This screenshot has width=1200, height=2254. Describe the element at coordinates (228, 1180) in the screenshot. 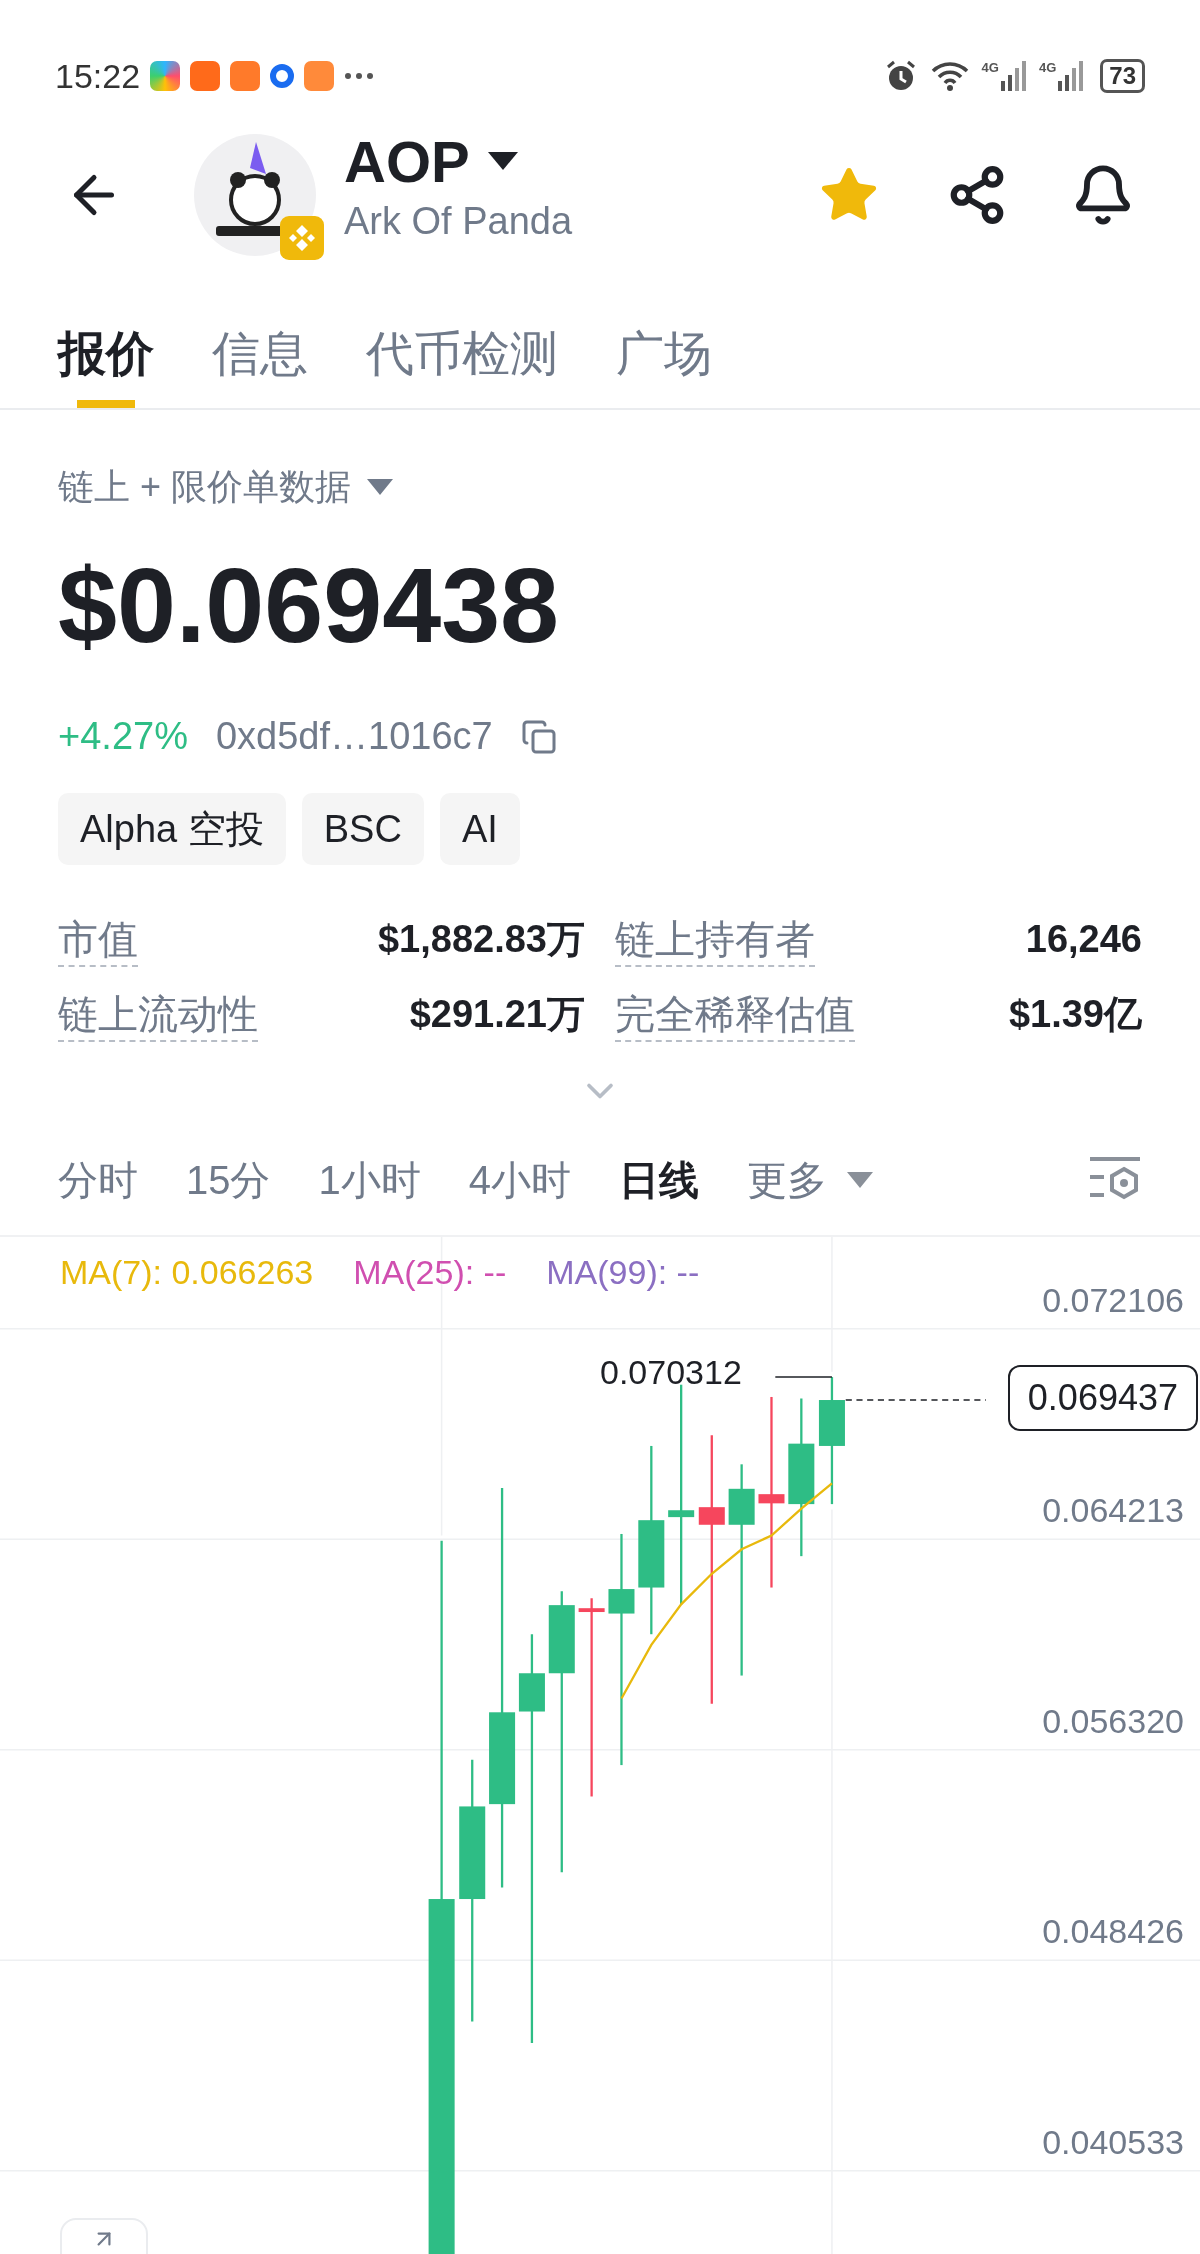

I see `timeframe-tab: 15分` at that location.